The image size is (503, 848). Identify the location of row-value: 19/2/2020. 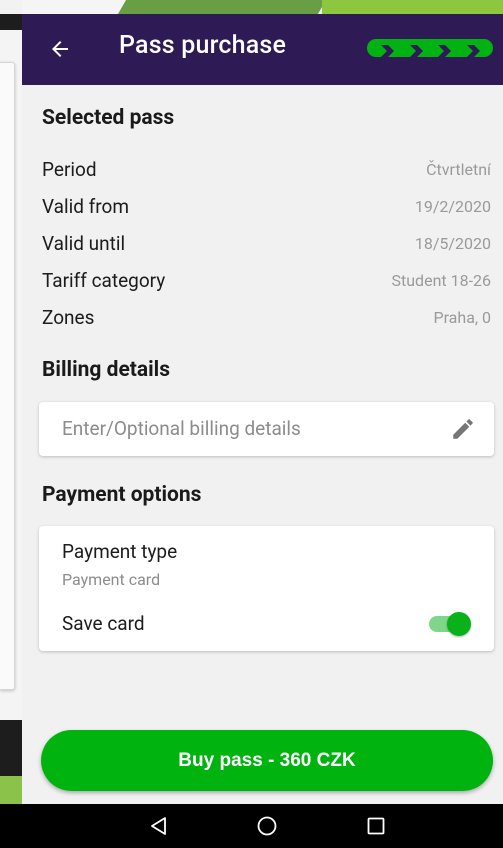
(452, 206).